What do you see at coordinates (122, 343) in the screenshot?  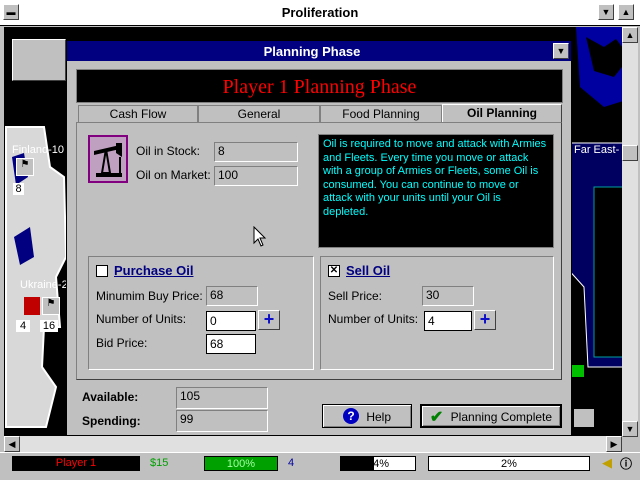 I see `bid-price-label: Bid Price:` at bounding box center [122, 343].